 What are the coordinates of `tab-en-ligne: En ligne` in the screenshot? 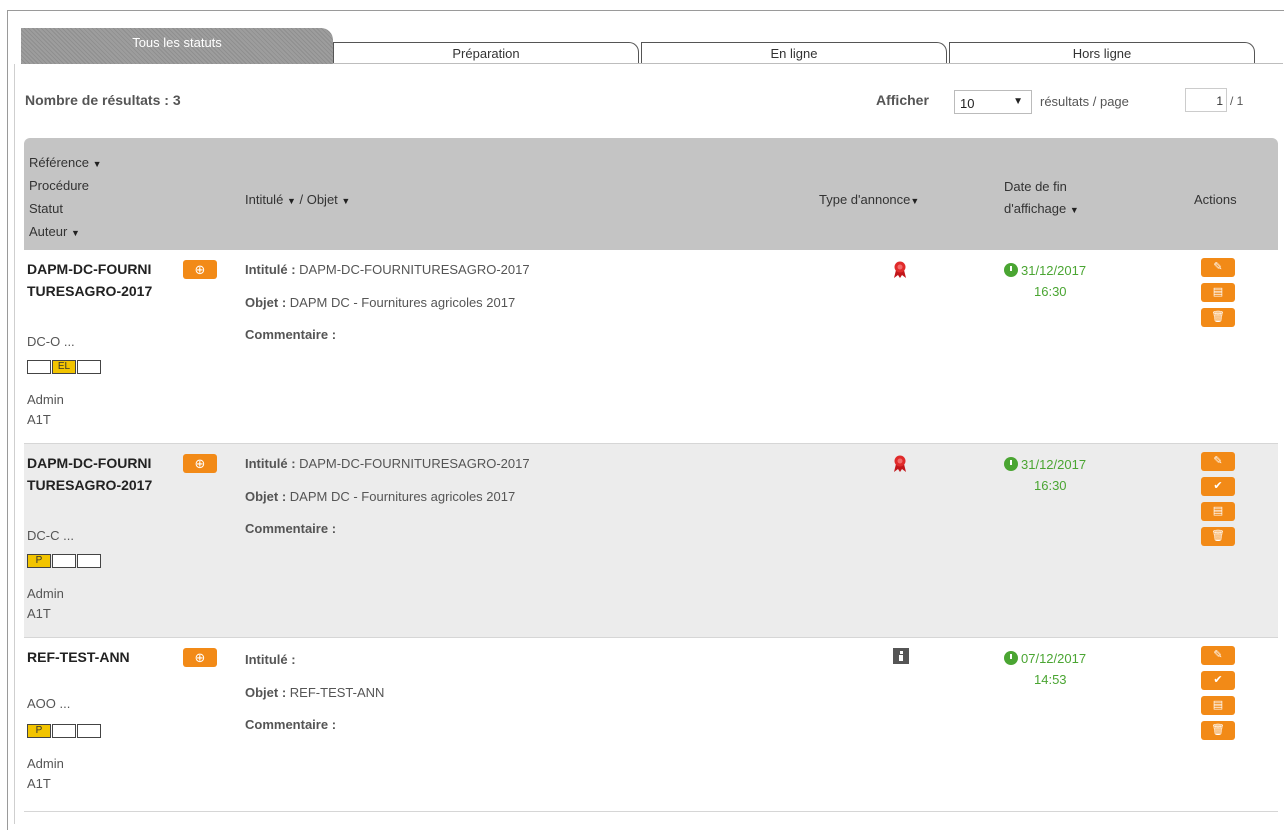 It's located at (794, 53).